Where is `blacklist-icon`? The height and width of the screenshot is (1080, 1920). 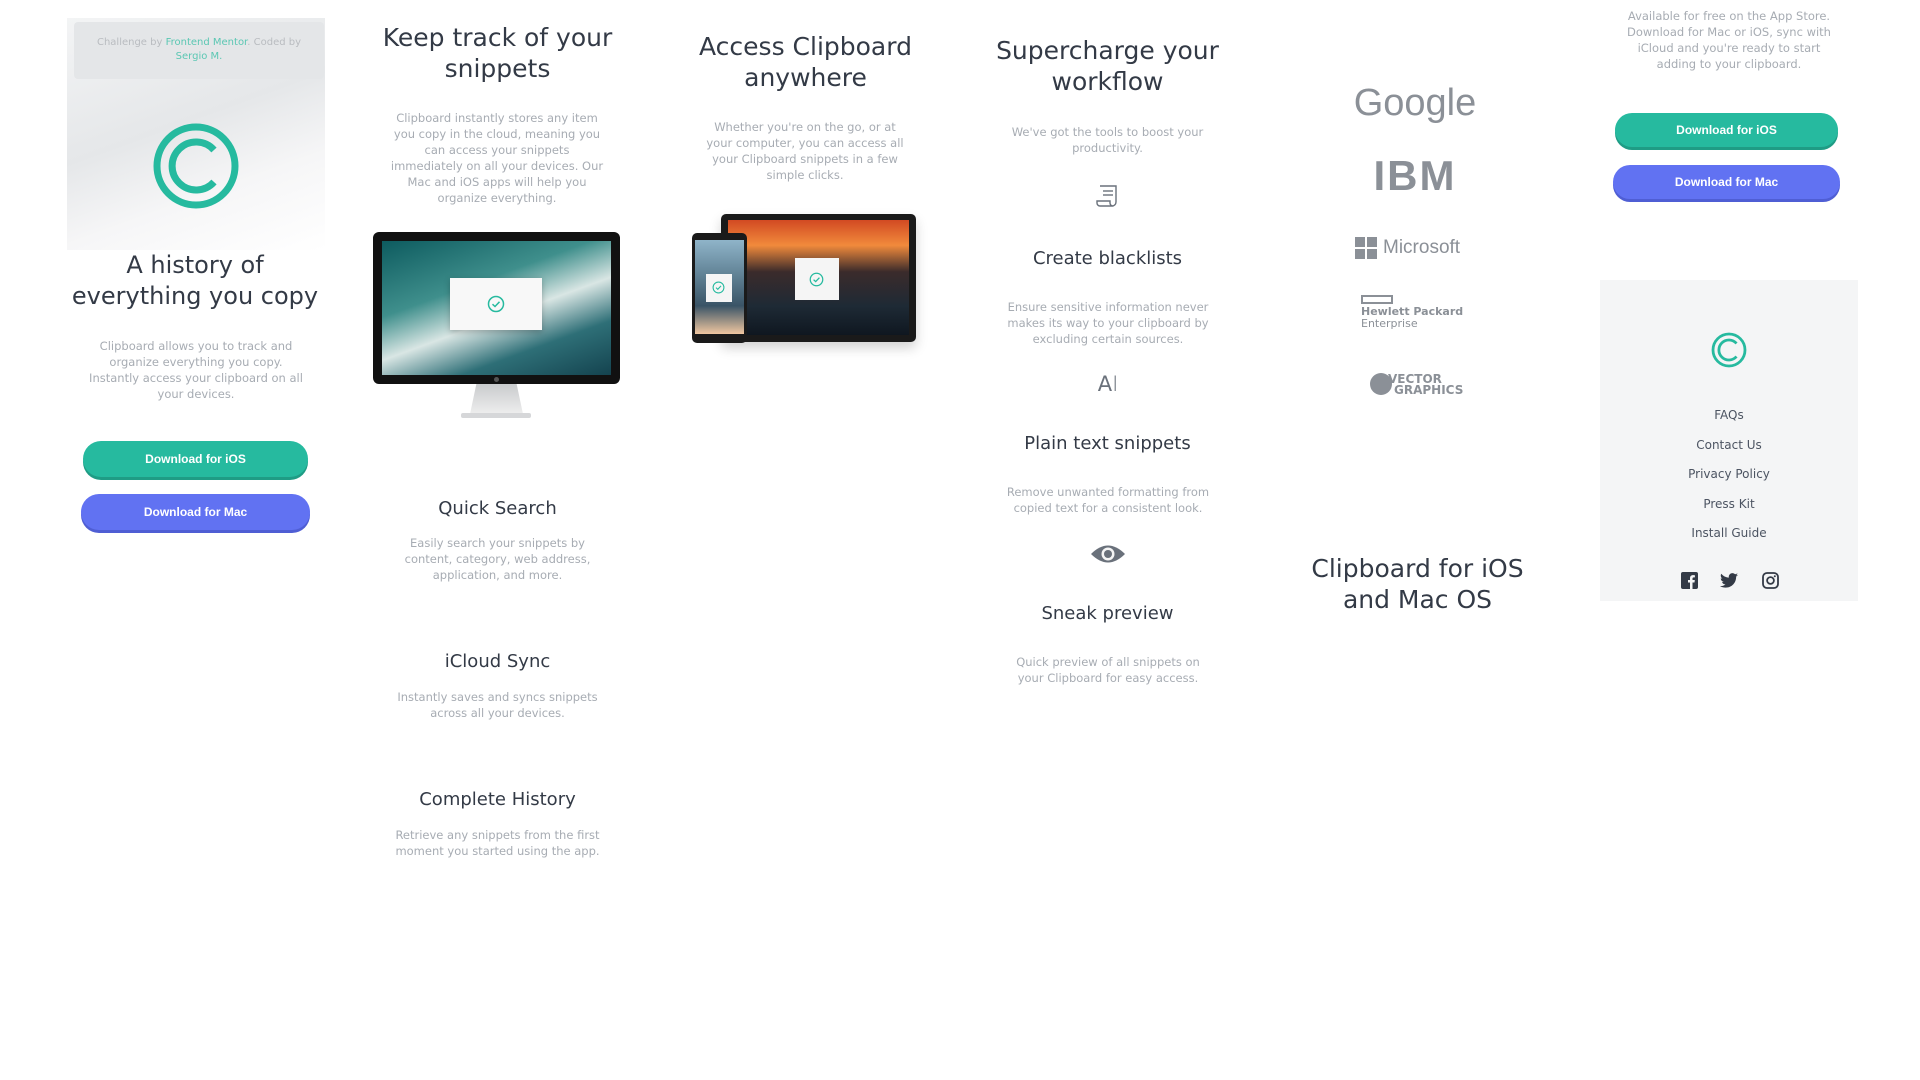 blacklist-icon is located at coordinates (1106, 196).